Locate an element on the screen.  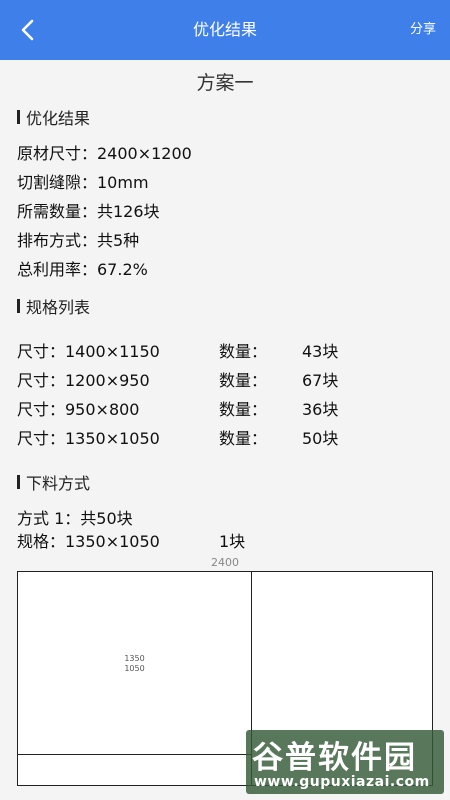
spec-row: 尺寸：1350×1050 数量： 50块 is located at coordinates (227, 437).